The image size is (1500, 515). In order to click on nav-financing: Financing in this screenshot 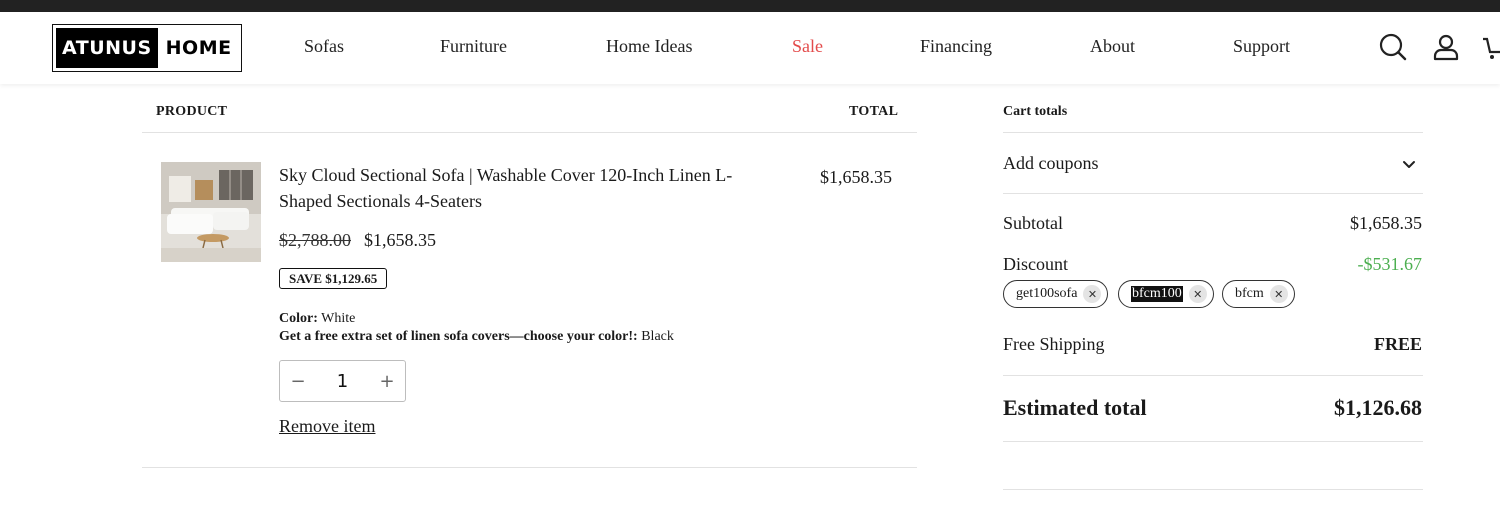, I will do `click(956, 46)`.